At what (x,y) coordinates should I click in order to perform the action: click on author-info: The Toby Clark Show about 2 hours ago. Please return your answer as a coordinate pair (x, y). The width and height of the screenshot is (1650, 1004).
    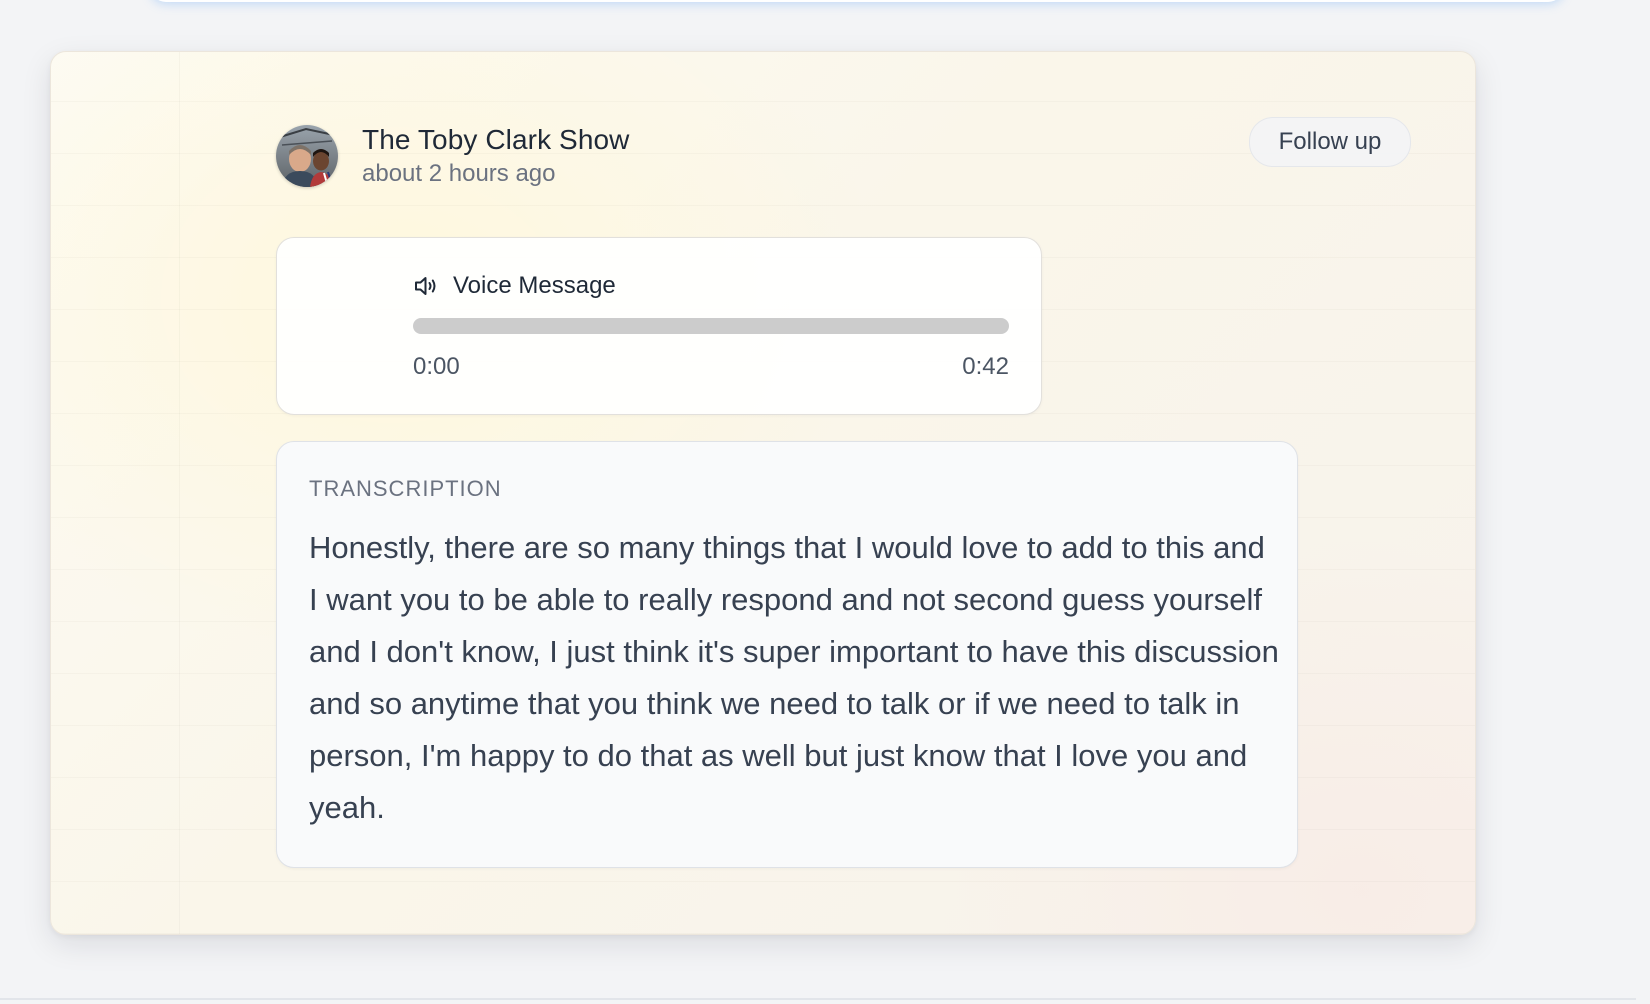
    Looking at the image, I should click on (496, 156).